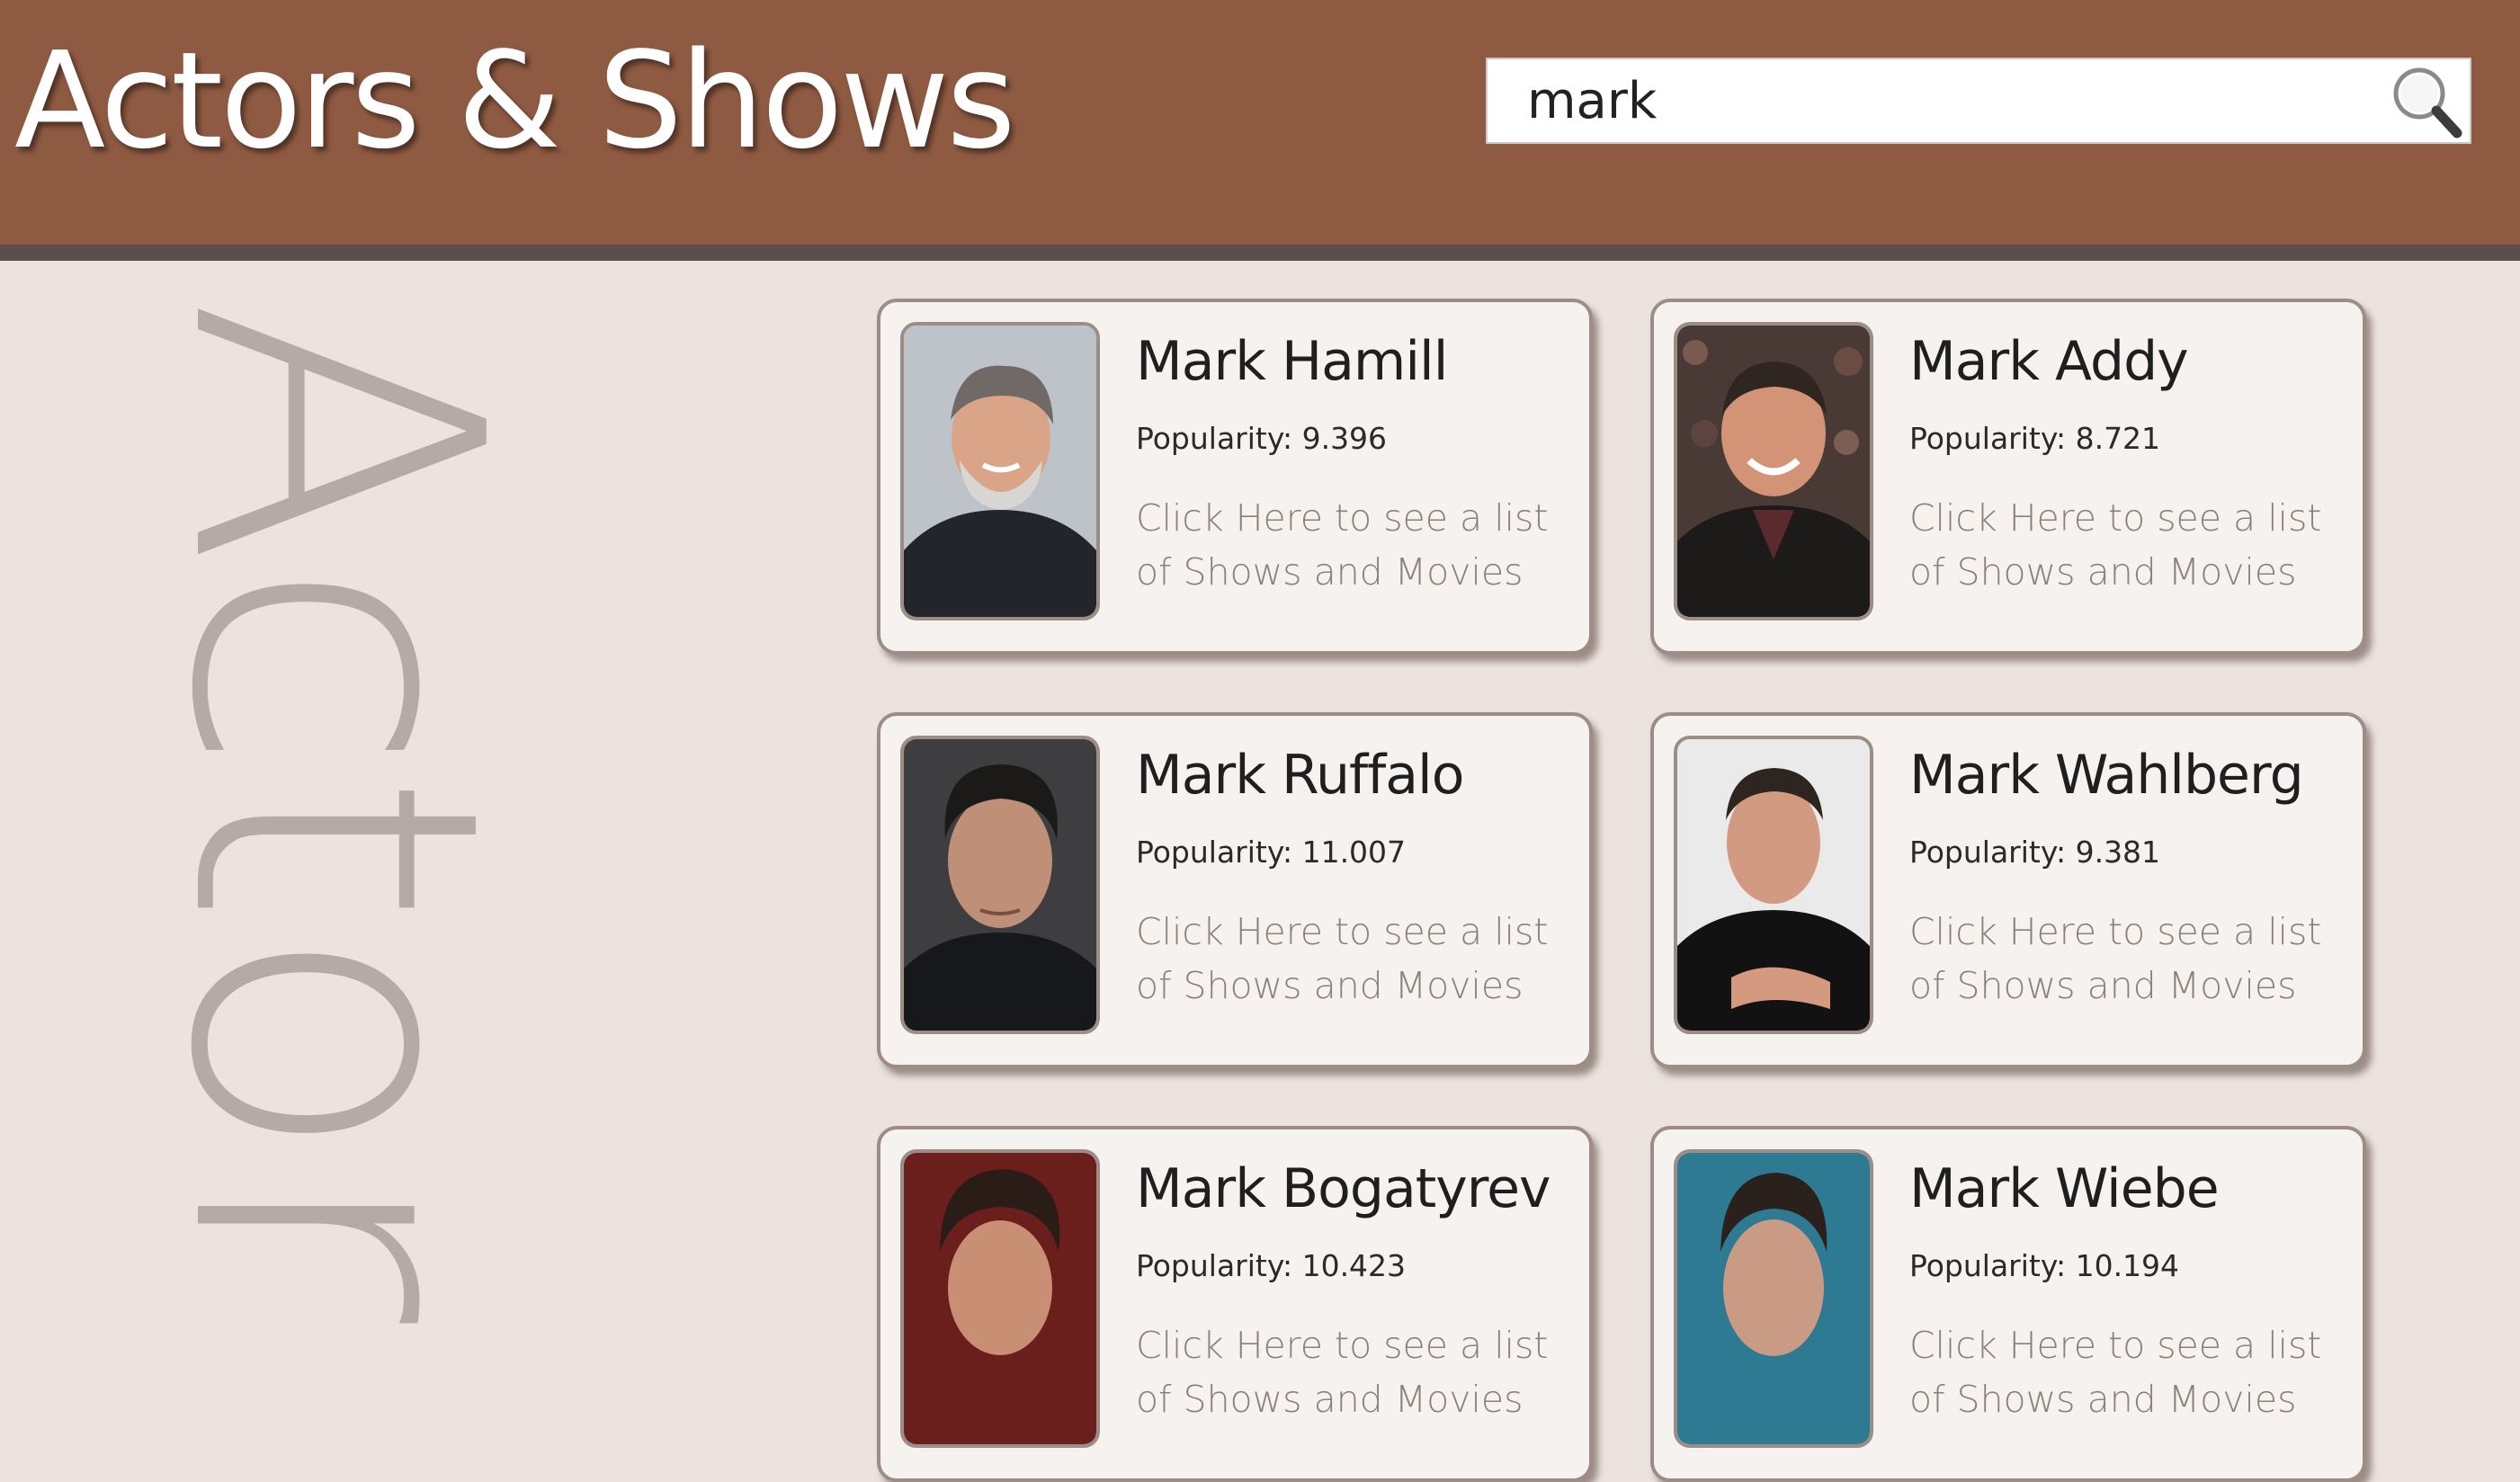 Image resolution: width=2520 pixels, height=1482 pixels. What do you see at coordinates (1292, 361) in the screenshot?
I see `actor-name: Mark Hamill` at bounding box center [1292, 361].